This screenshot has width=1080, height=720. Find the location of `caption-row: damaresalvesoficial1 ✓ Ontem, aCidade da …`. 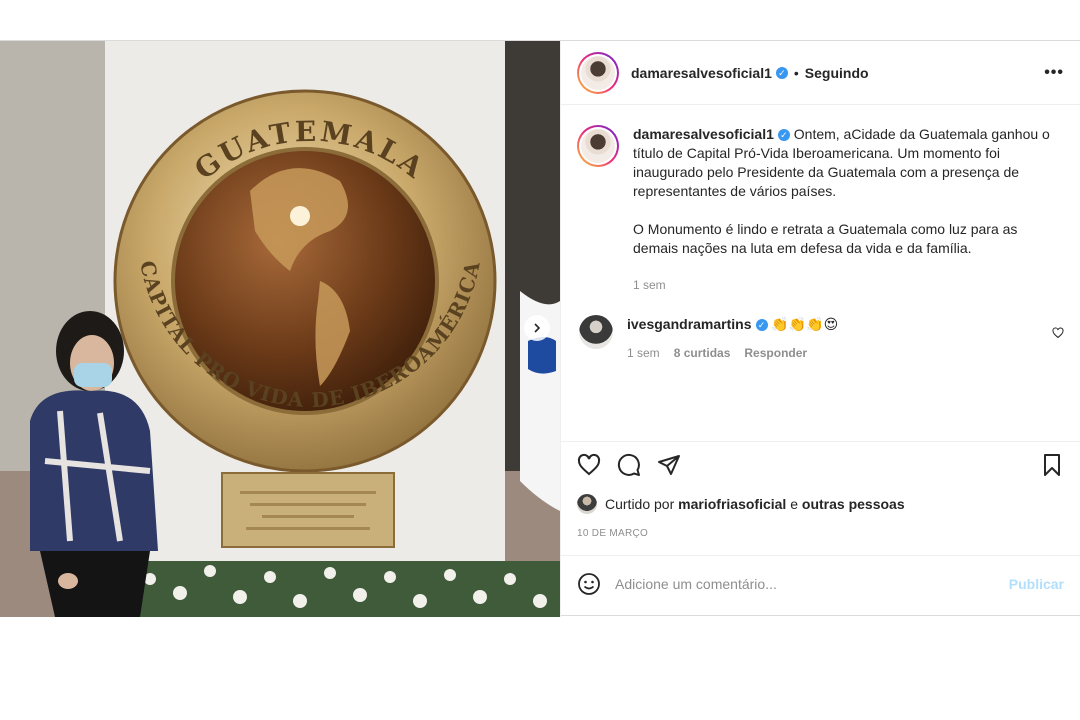

caption-row: damaresalvesoficial1 ✓ Ontem, aCidade da … is located at coordinates (820, 210).